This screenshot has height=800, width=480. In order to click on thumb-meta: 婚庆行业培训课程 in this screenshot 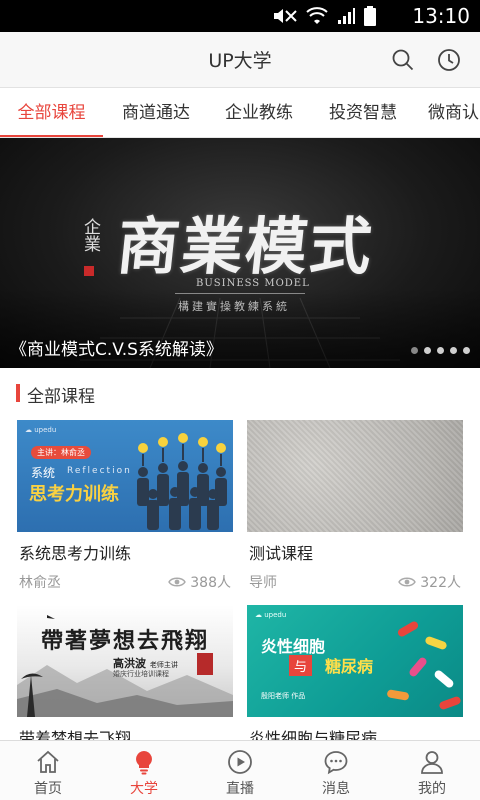, I will do `click(141, 674)`.